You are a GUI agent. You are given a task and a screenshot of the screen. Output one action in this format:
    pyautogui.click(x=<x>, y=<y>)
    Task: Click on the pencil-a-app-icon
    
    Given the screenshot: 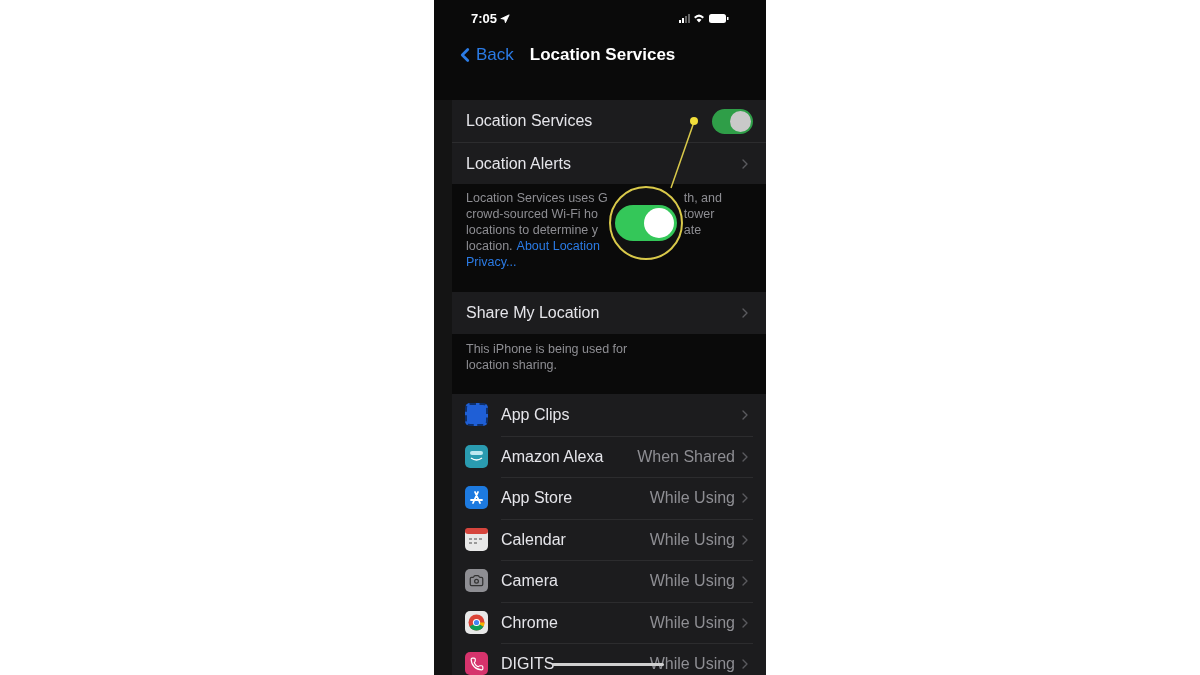 What is the action you would take?
    pyautogui.click(x=476, y=498)
    